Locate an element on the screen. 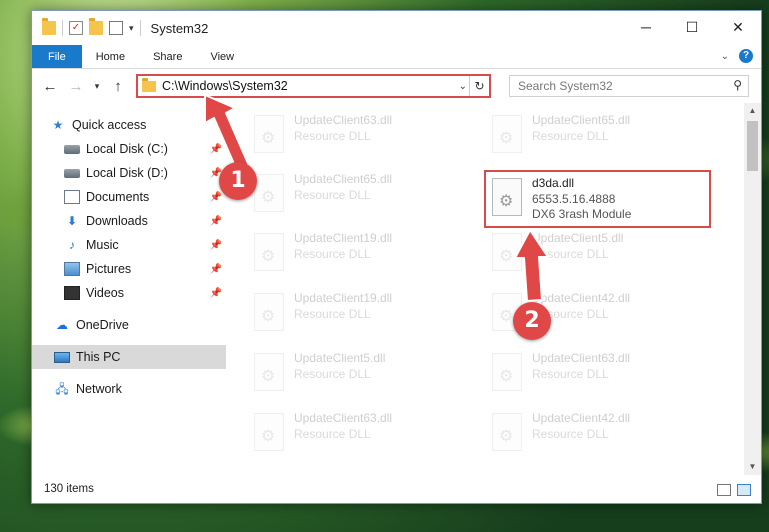 Image resolution: width=769 pixels, height=532 pixels. sidebar-item-documents: Documents 📌 is located at coordinates (129, 197).